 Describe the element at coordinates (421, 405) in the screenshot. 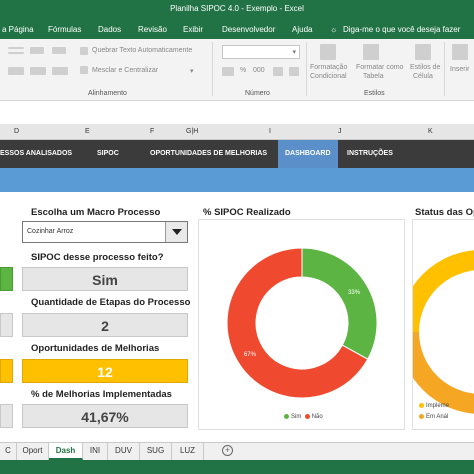

I see `status-legend-dot-implemented` at that location.